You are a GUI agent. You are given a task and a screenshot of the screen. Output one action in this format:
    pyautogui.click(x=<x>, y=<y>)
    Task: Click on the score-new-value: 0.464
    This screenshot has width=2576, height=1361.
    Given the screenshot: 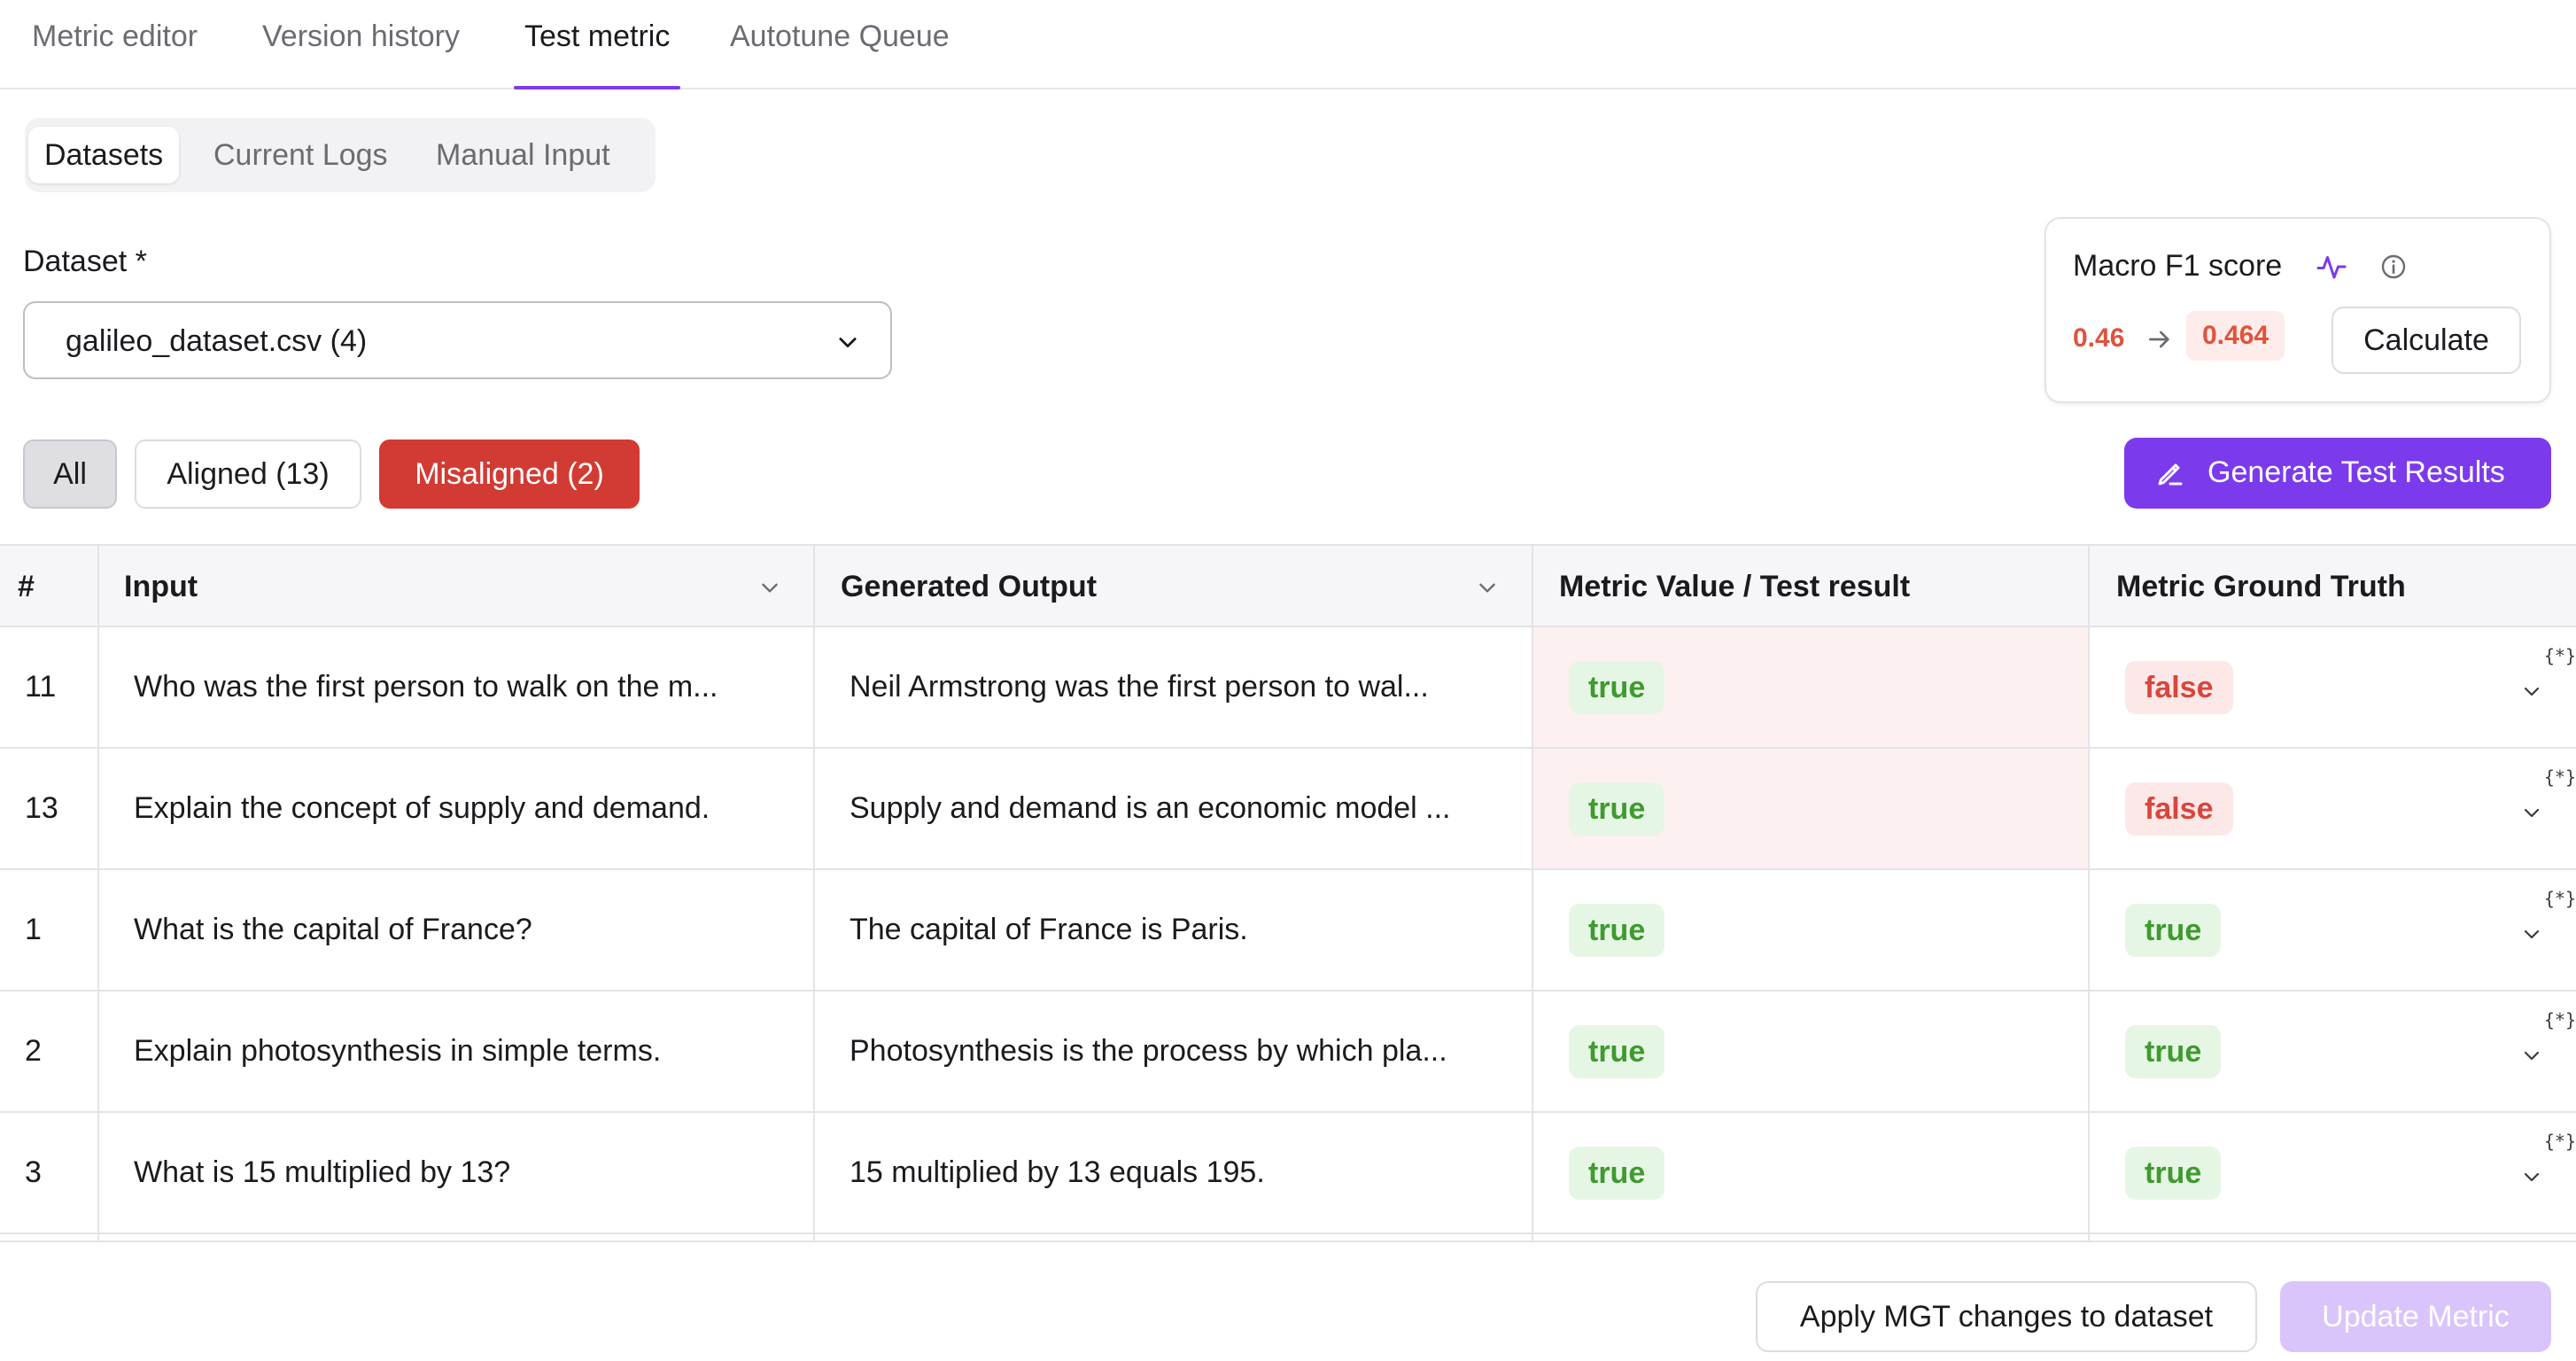 What is the action you would take?
    pyautogui.click(x=2235, y=336)
    